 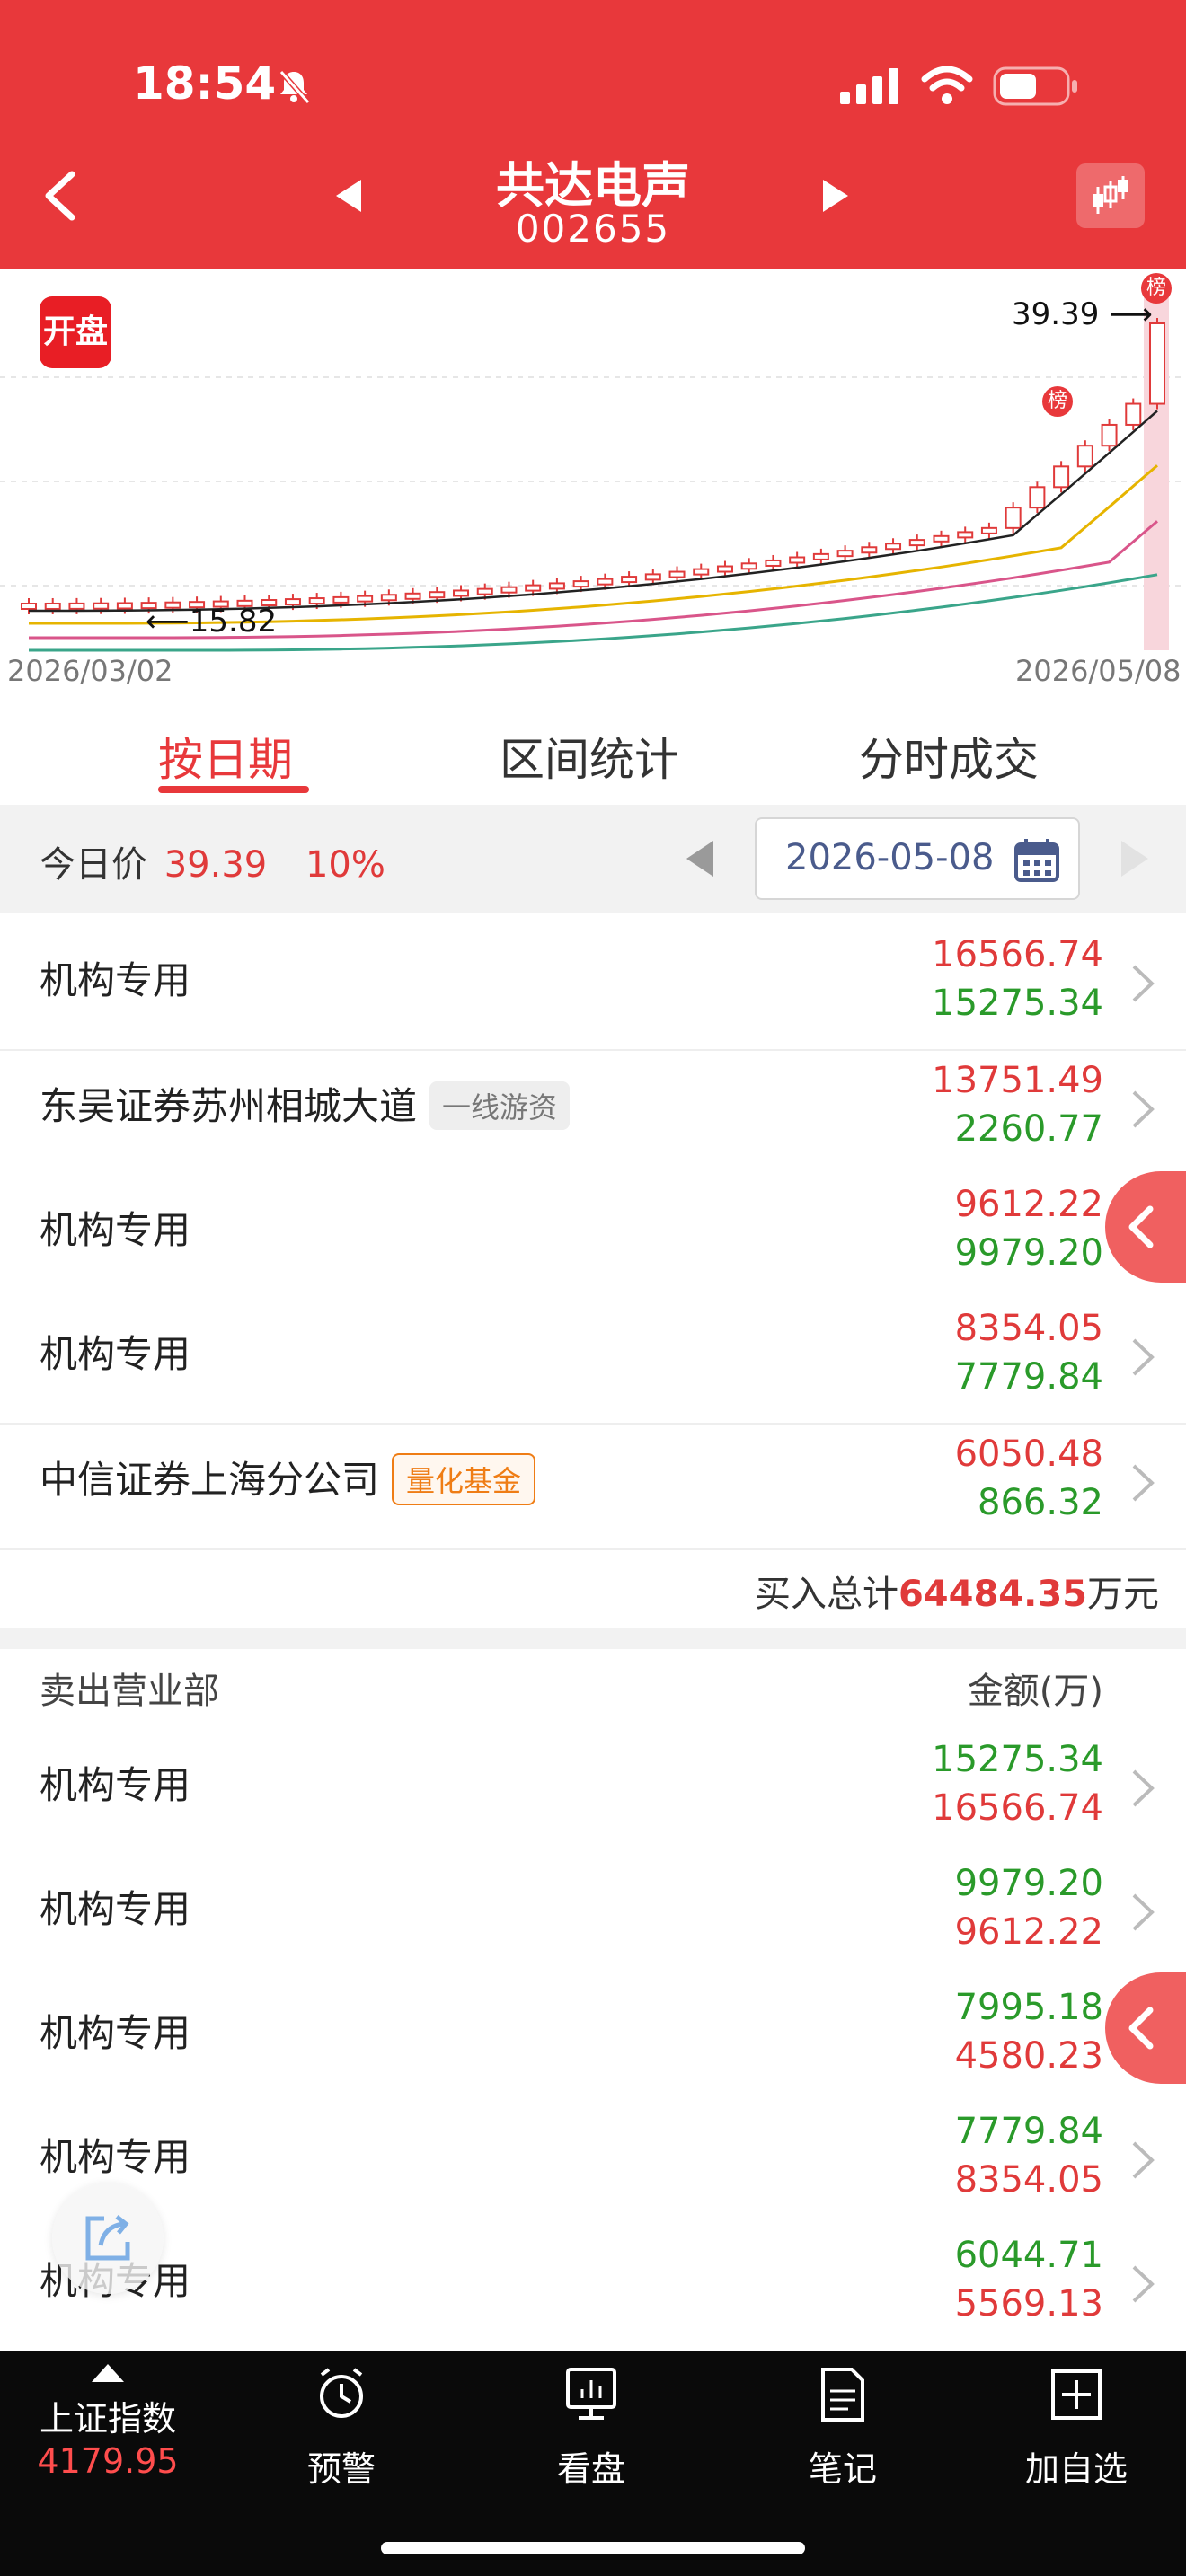 What do you see at coordinates (1057, 401) in the screenshot?
I see `rank-marker-earlier: 榜` at bounding box center [1057, 401].